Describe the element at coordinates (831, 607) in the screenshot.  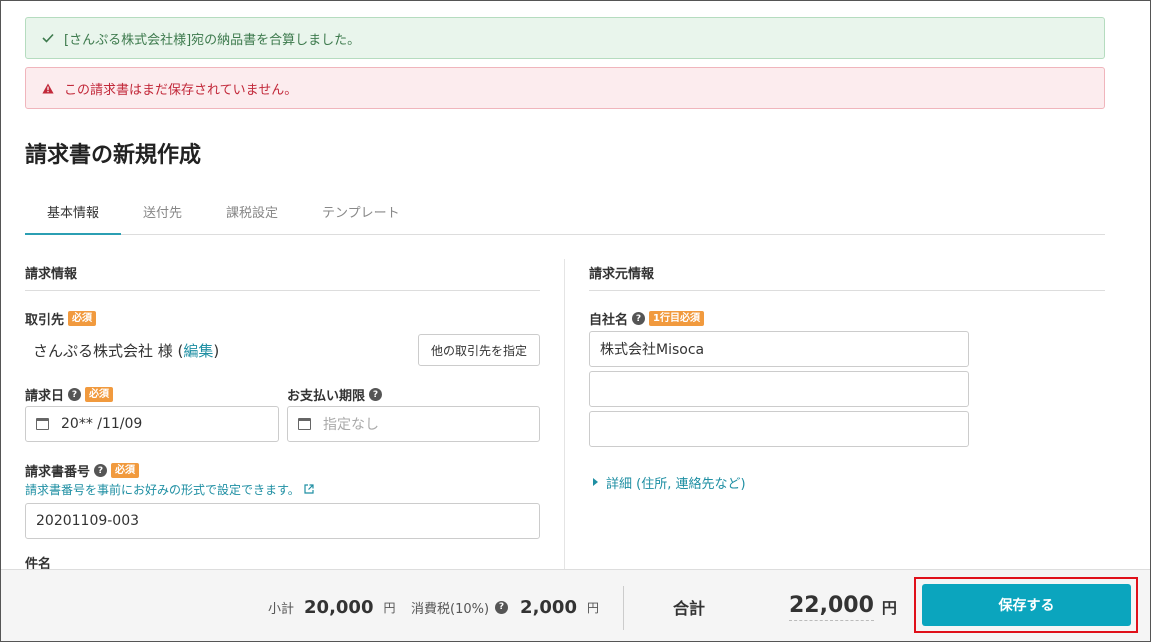
I see `total-value: 22,000` at that location.